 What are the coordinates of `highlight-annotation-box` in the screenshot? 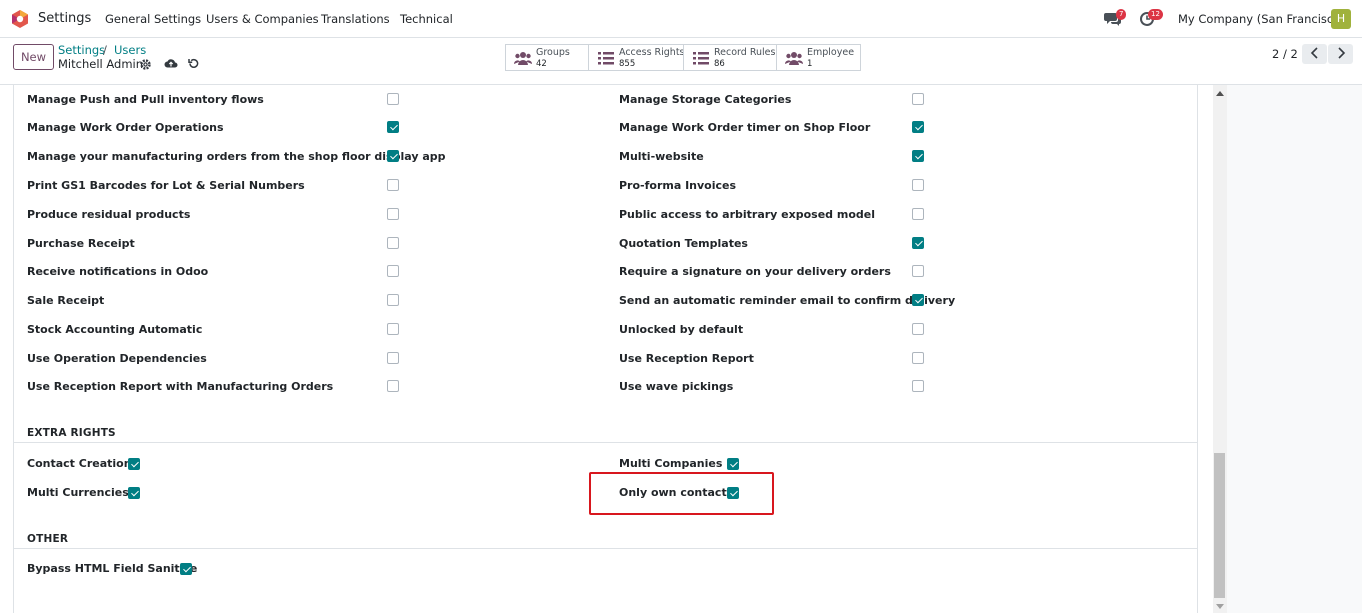 It's located at (681, 493).